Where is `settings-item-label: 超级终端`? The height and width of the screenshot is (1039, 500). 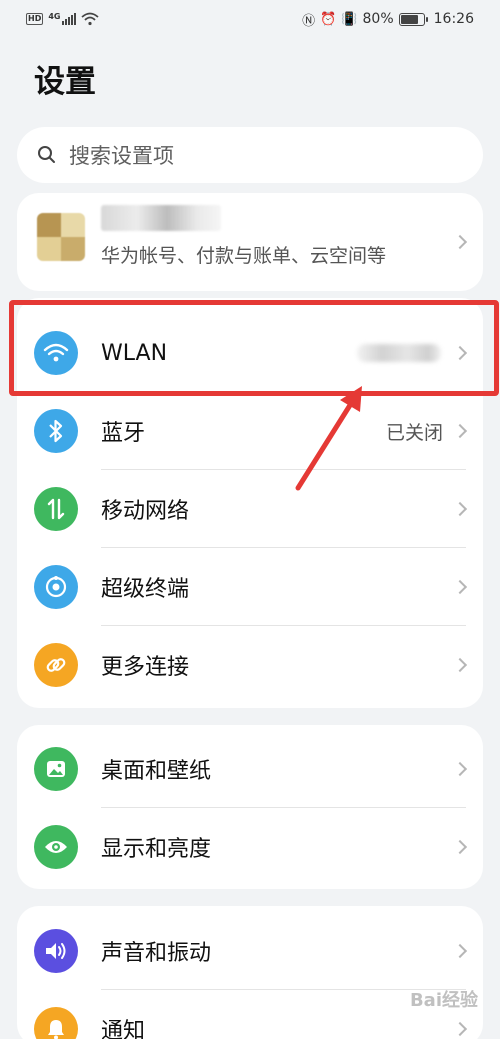
settings-item-label: 超级终端 is located at coordinates (145, 589).